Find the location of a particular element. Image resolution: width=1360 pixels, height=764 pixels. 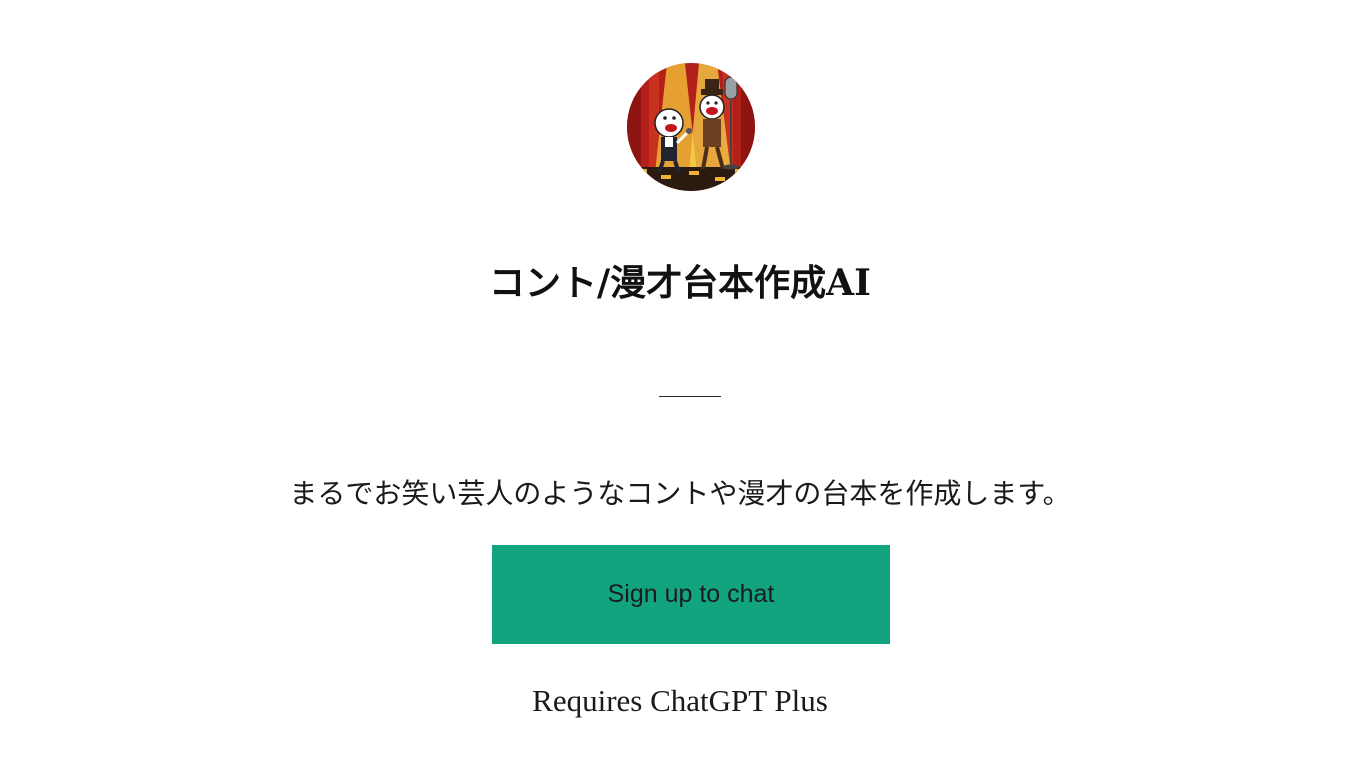

gpt-title: コント/漫才台本作成AI is located at coordinates (680, 283).